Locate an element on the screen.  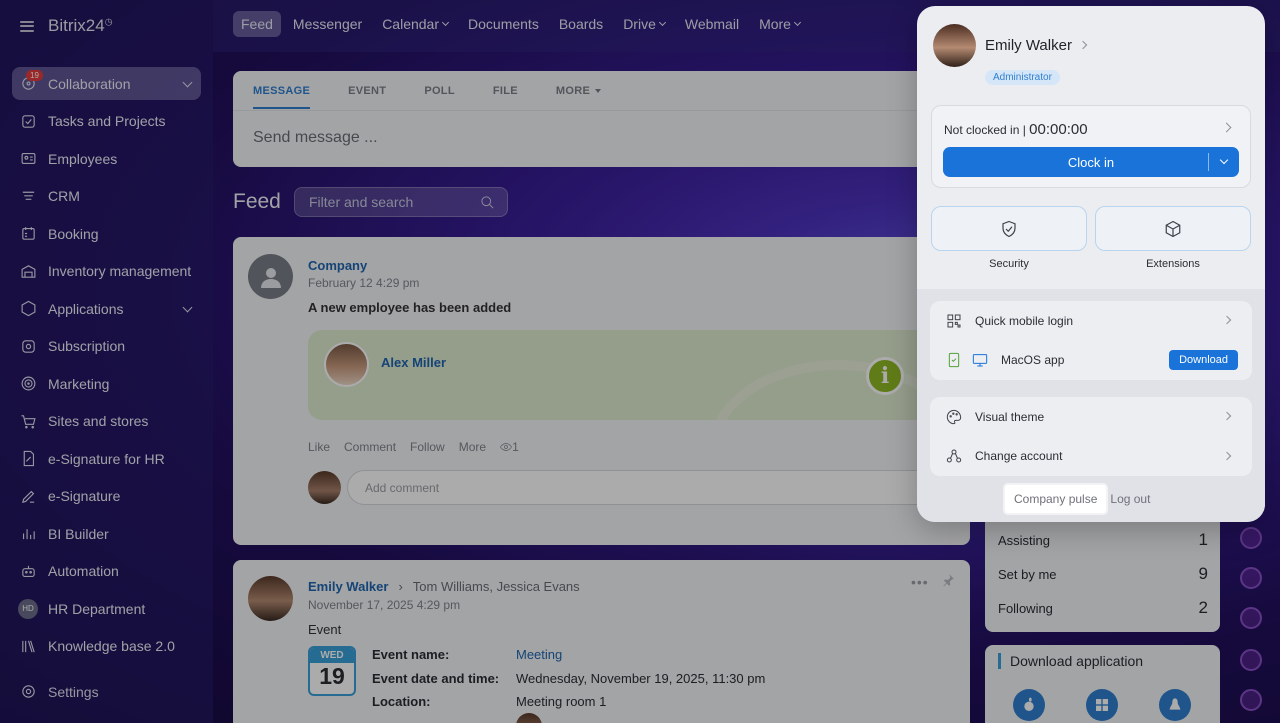
employee-name: Alex Miller is located at coordinates (413, 362).